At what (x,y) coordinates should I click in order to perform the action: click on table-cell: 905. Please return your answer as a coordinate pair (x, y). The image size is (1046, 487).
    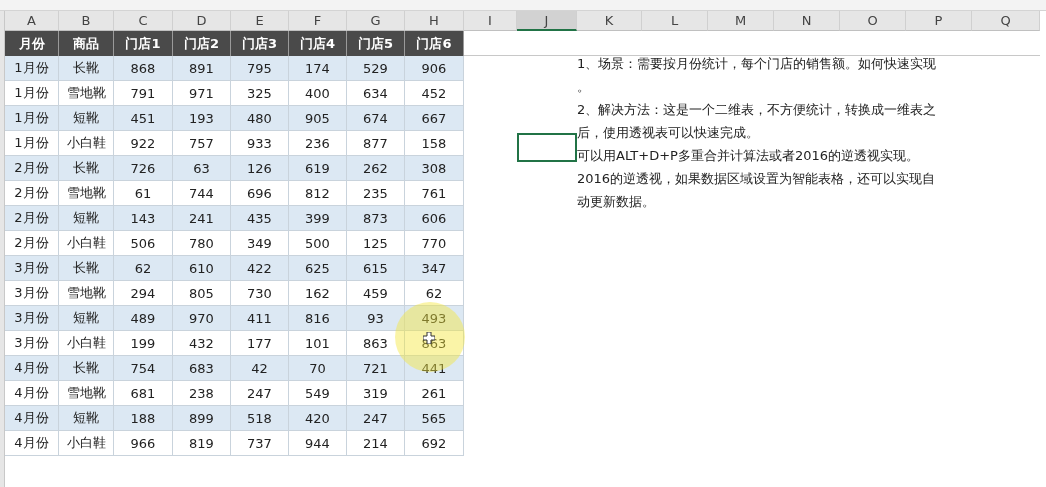
    Looking at the image, I should click on (318, 118).